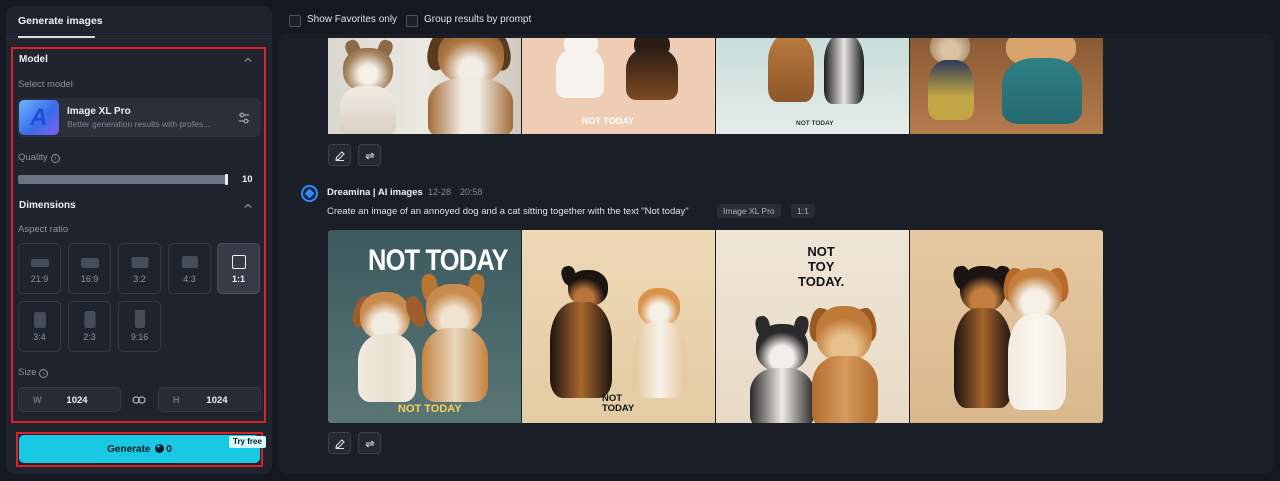  What do you see at coordinates (37, 400) in the screenshot?
I see `width-prefix: W` at bounding box center [37, 400].